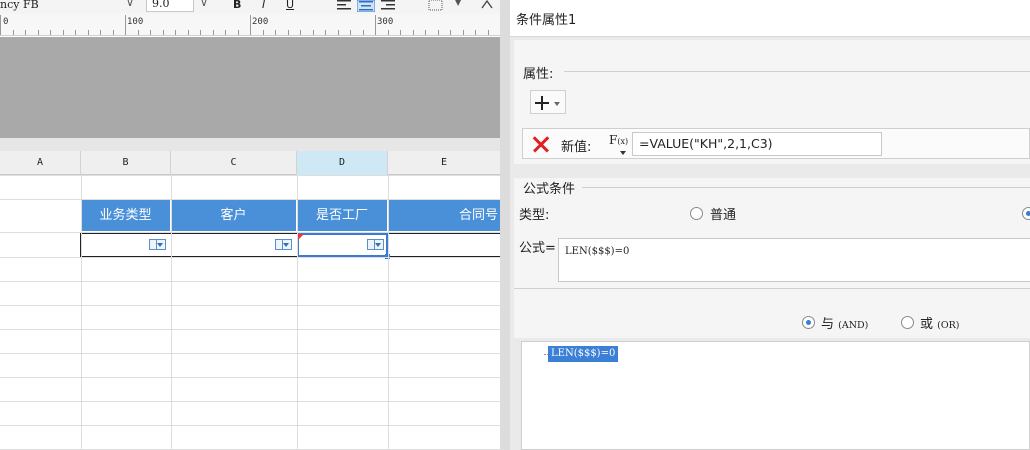 This screenshot has height=450, width=1030. I want to click on panel-divider, so click(505, 225).